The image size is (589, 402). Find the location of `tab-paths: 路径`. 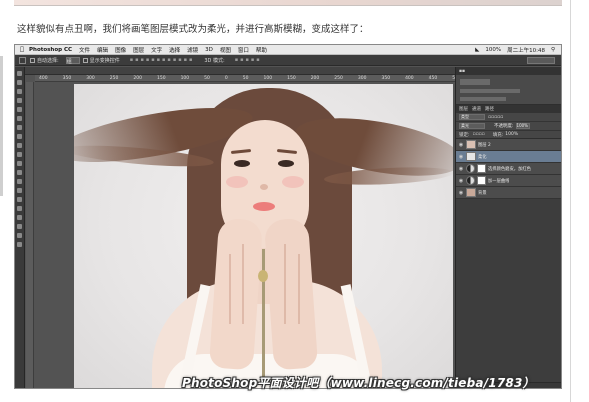

tab-paths: 路径 is located at coordinates (489, 109).